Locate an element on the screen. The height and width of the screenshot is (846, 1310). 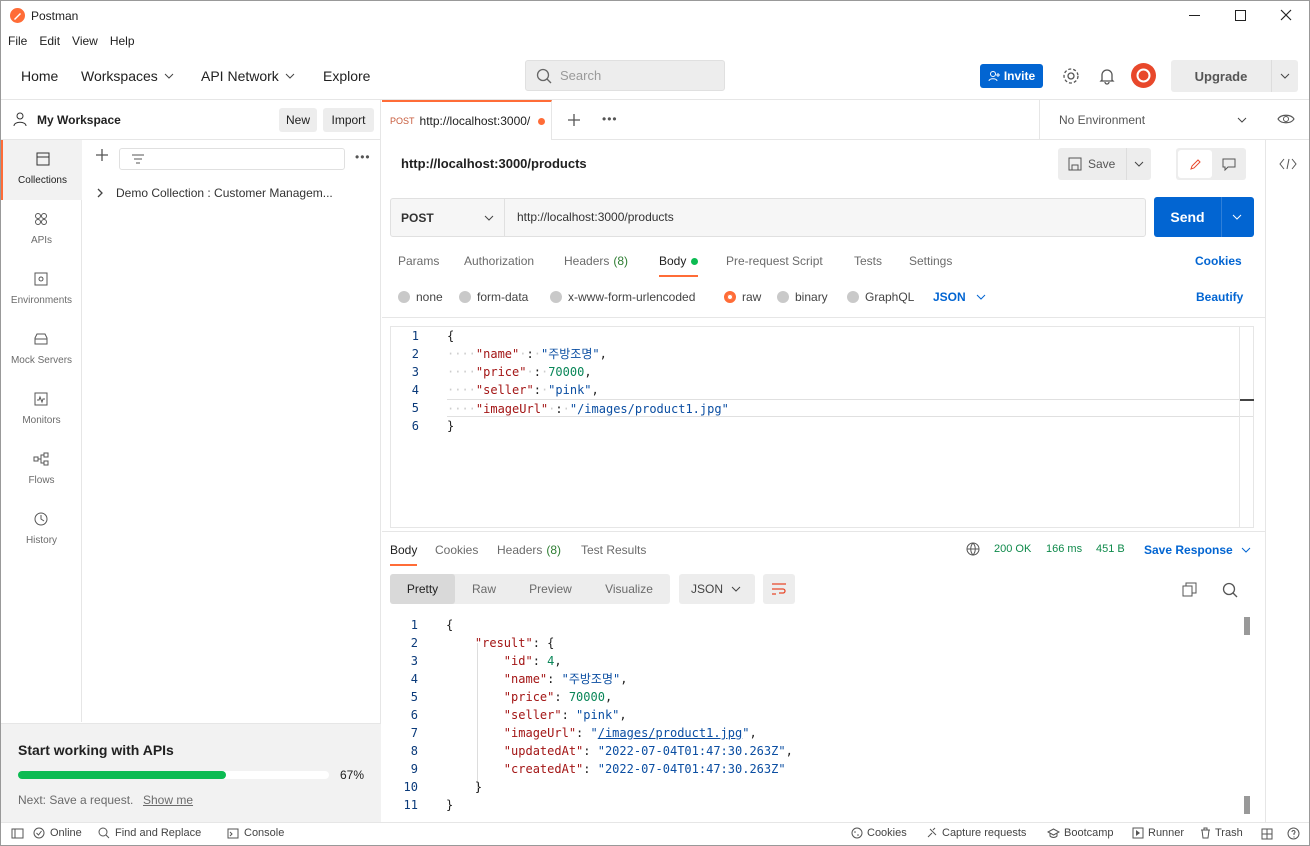
upgrade-label: Upgrade is located at coordinates (1221, 76).